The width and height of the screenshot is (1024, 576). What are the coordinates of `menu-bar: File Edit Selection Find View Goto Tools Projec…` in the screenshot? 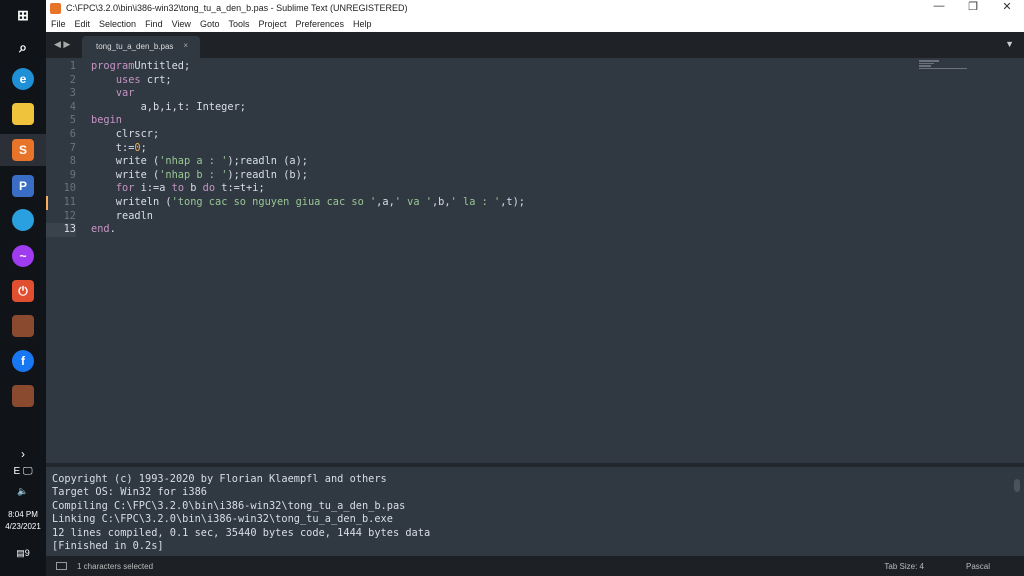 It's located at (535, 24).